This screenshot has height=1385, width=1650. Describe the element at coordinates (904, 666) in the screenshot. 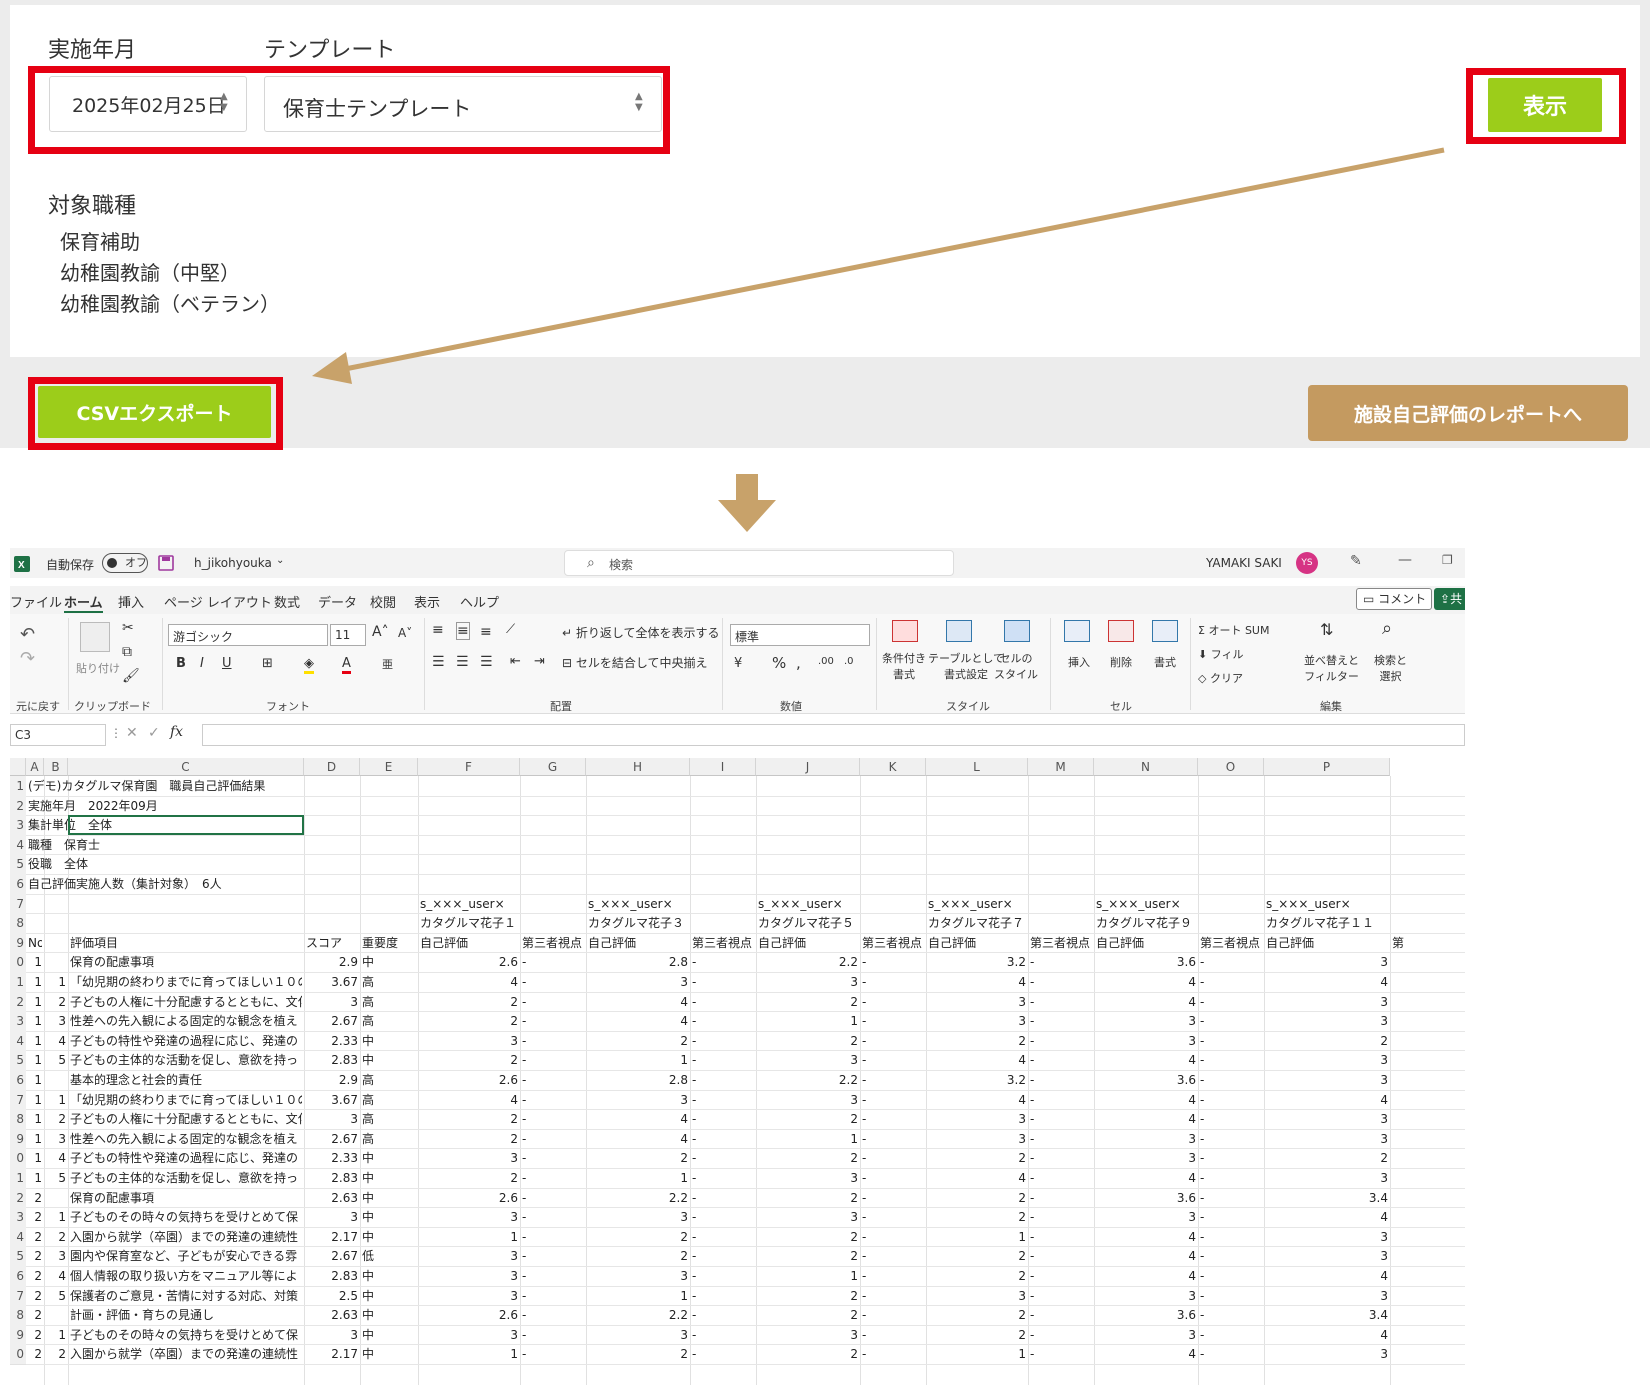

I see `conditional-format-label: 条件付き 書式` at that location.